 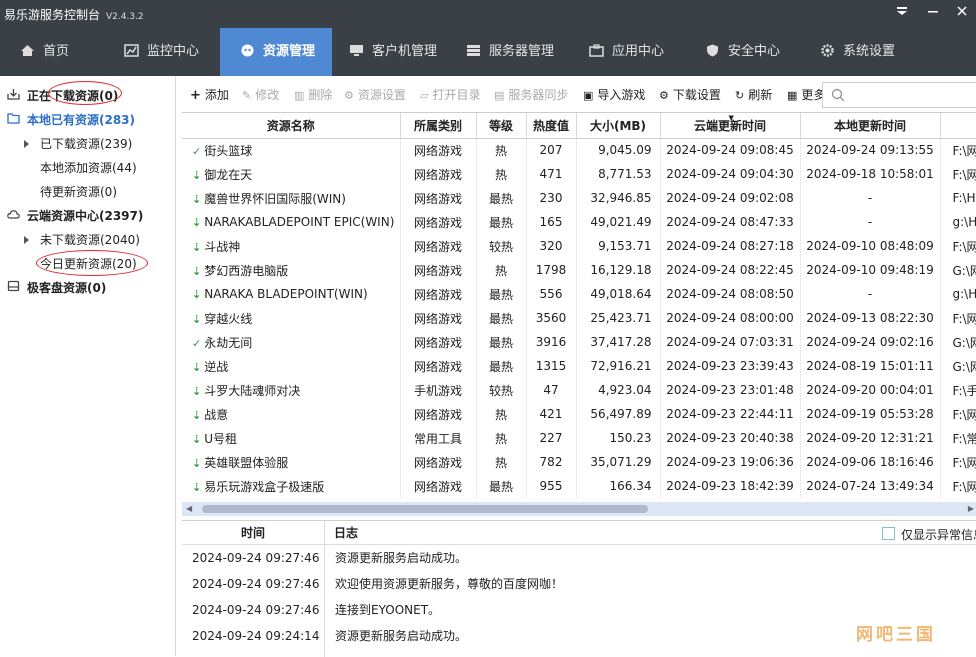 What do you see at coordinates (531, 94) in the screenshot?
I see `server-sync-button: ▤服务器同步` at bounding box center [531, 94].